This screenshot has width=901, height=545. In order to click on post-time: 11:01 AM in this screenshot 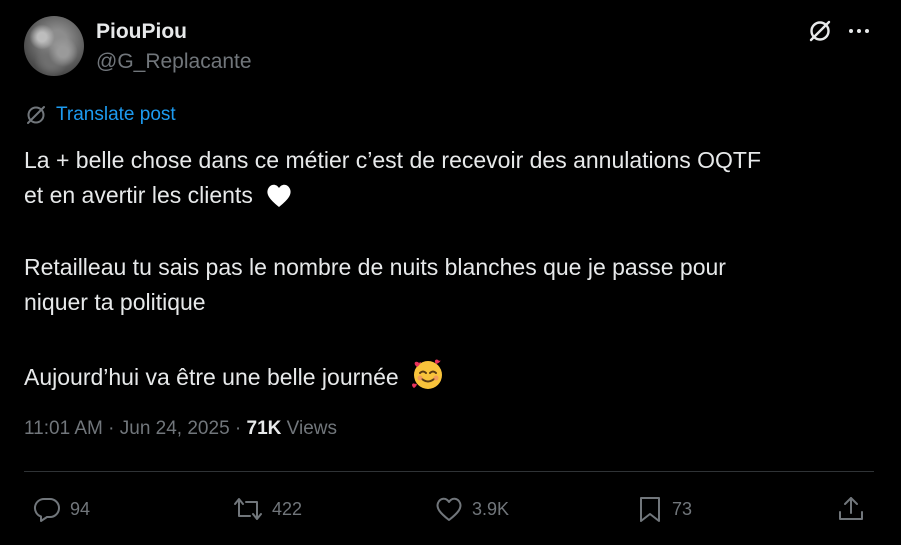, I will do `click(63, 428)`.